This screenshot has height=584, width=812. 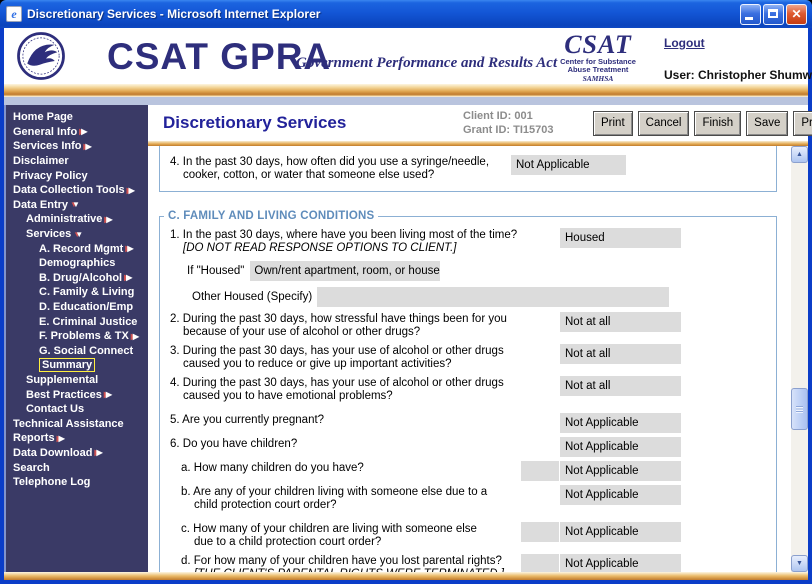 I want to click on sidebar-item-services: Services ▼, so click(x=77, y=234).